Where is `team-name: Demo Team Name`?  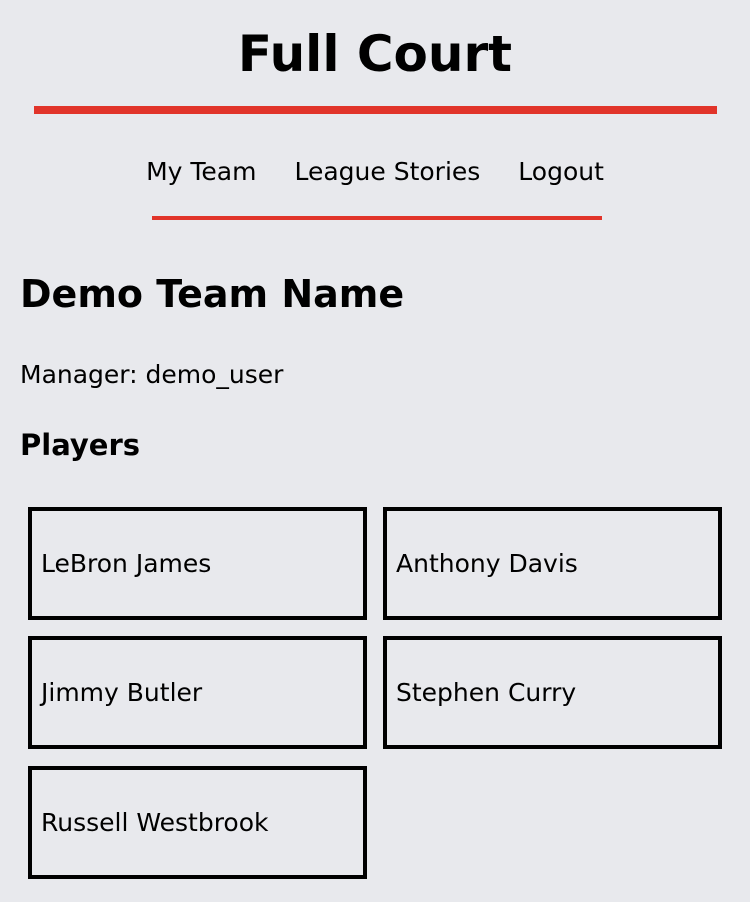
team-name: Demo Team Name is located at coordinates (212, 294).